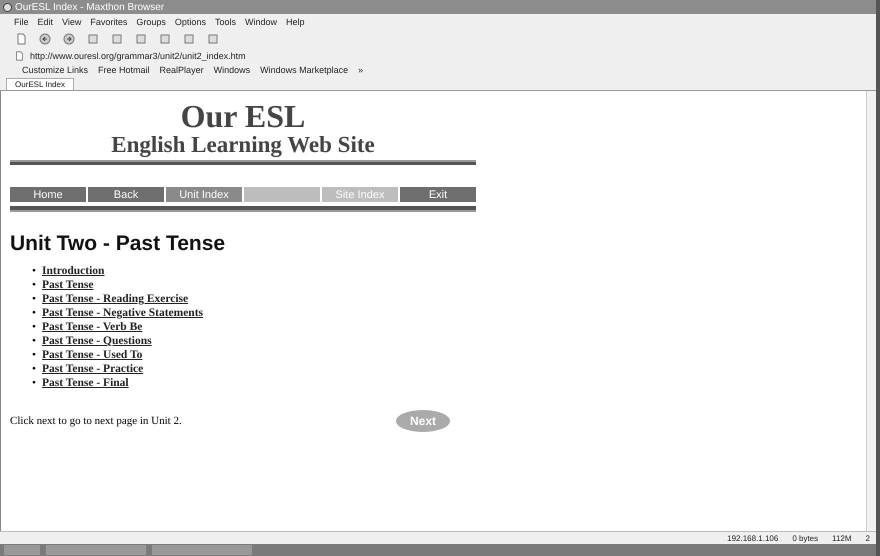 The height and width of the screenshot is (556, 880). What do you see at coordinates (92, 327) in the screenshot?
I see `lesson-link: Past Tense - Verb Be` at bounding box center [92, 327].